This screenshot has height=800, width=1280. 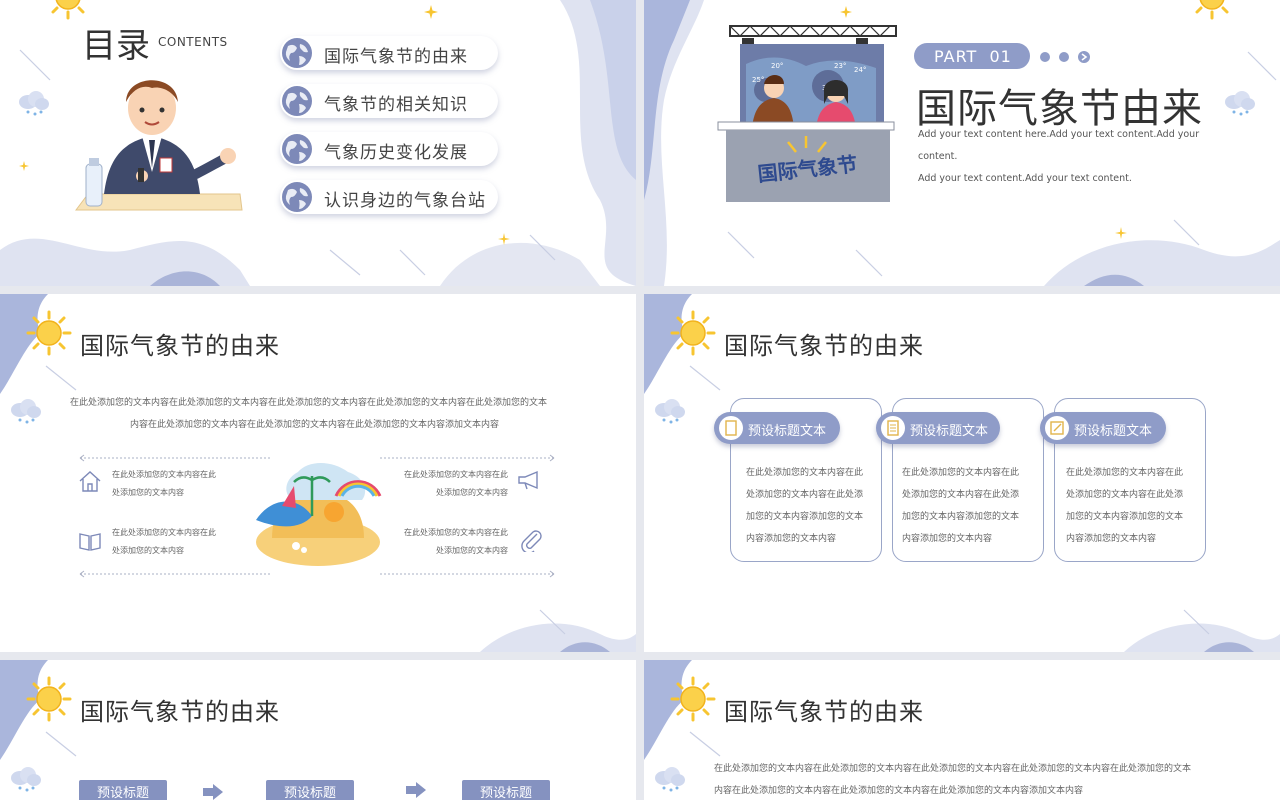 I want to click on temp-label: 20°, so click(x=777, y=66).